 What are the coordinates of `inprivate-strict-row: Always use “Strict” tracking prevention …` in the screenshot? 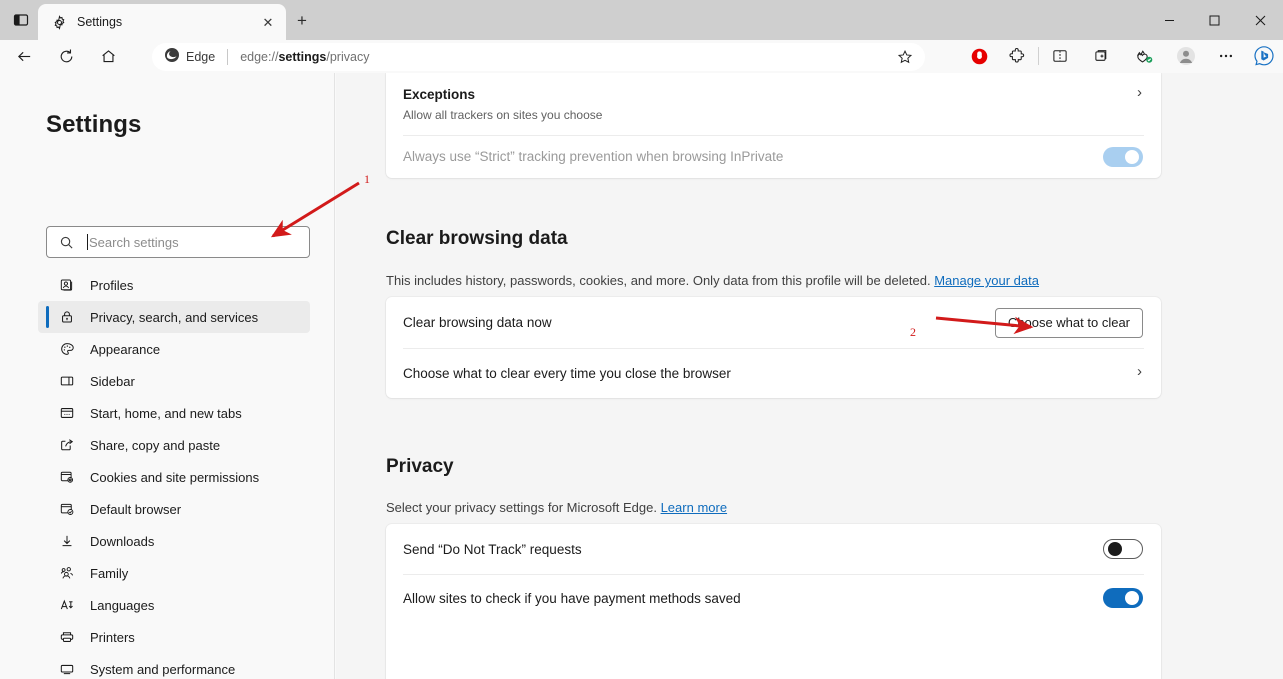 It's located at (773, 156).